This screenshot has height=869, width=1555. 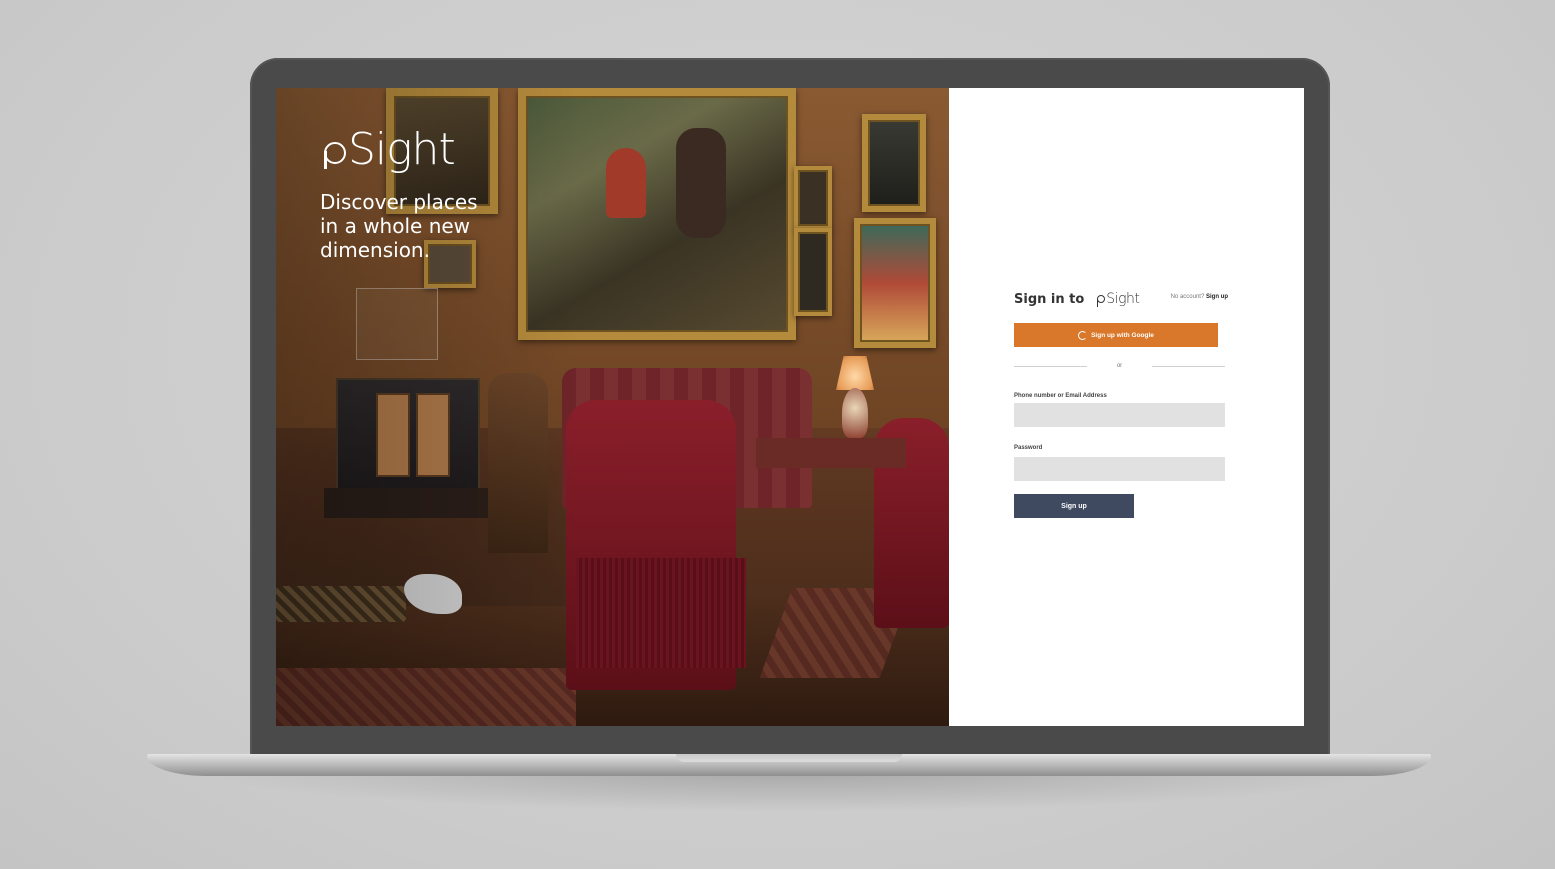 I want to click on hero-tagline-line-3: dimension., so click(x=375, y=250).